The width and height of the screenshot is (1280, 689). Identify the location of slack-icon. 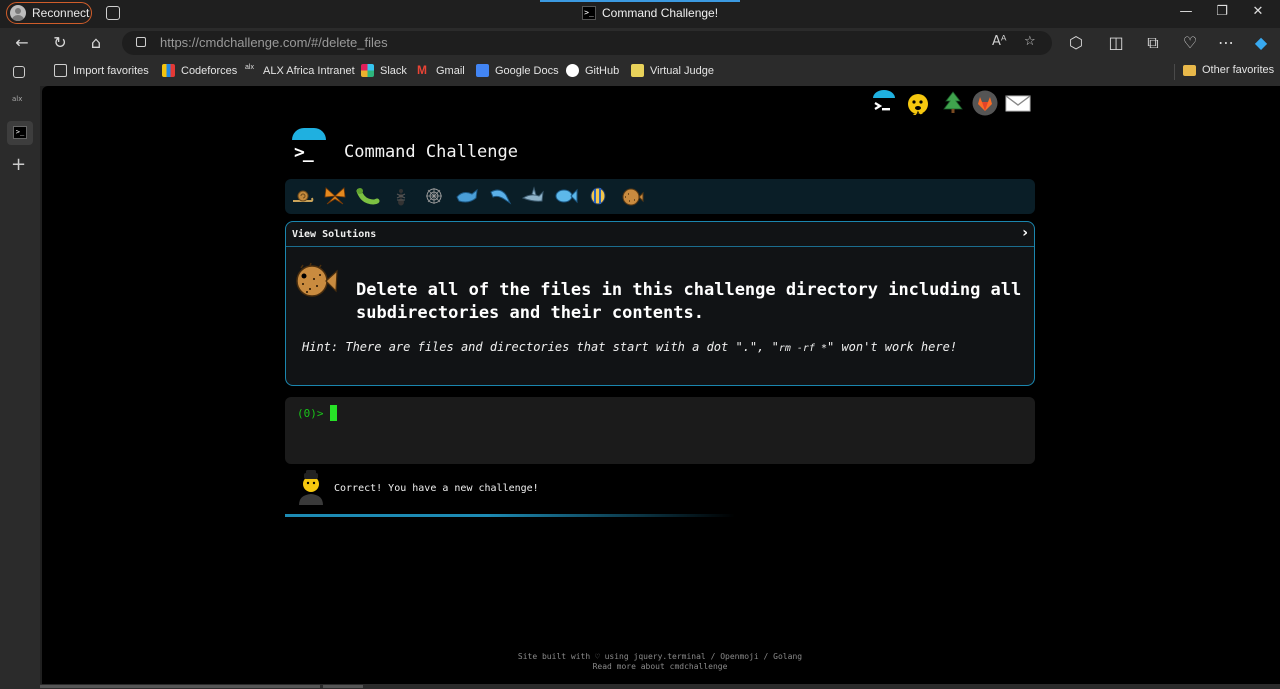
(367, 70).